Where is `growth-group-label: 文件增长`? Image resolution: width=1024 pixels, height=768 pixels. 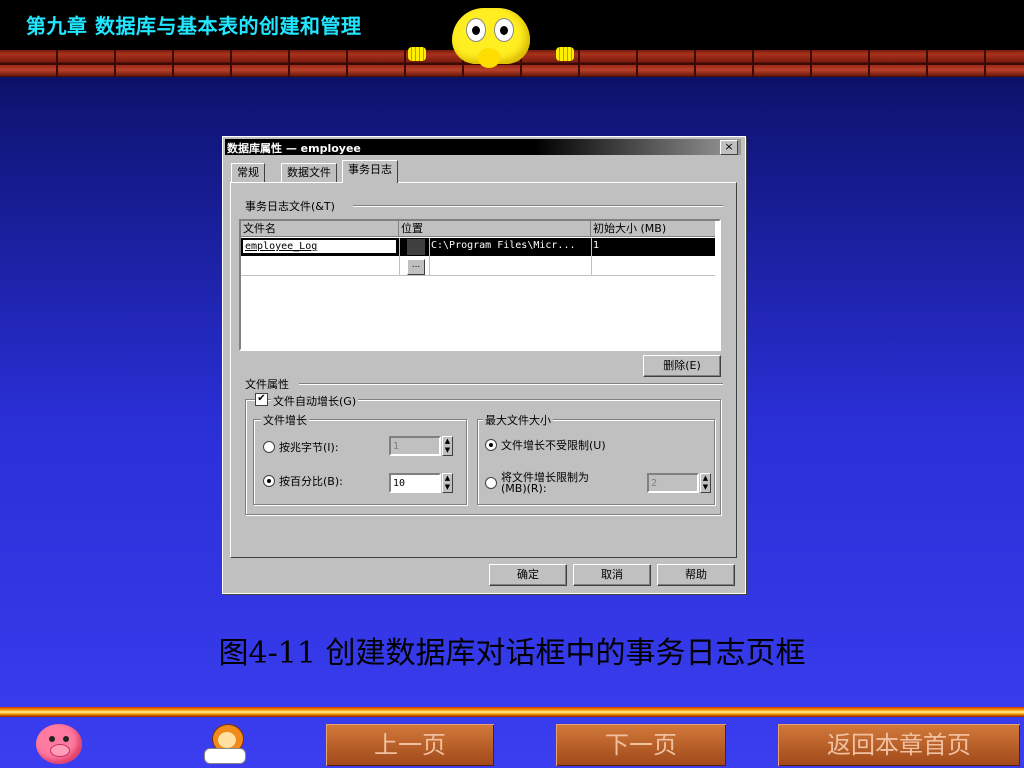 growth-group-label: 文件增长 is located at coordinates (285, 420).